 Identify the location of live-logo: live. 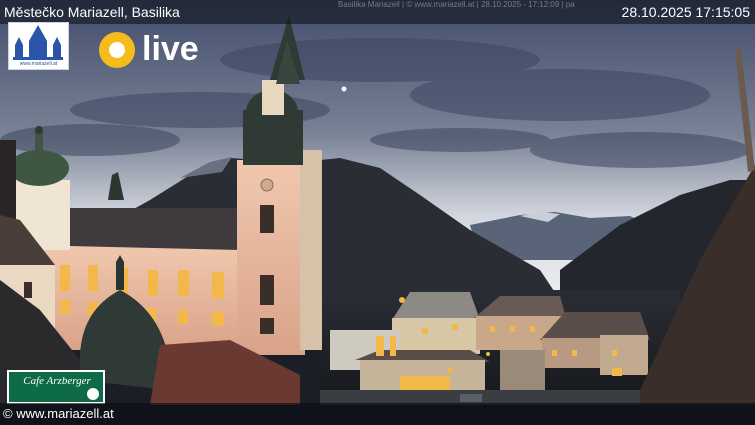
(154, 49).